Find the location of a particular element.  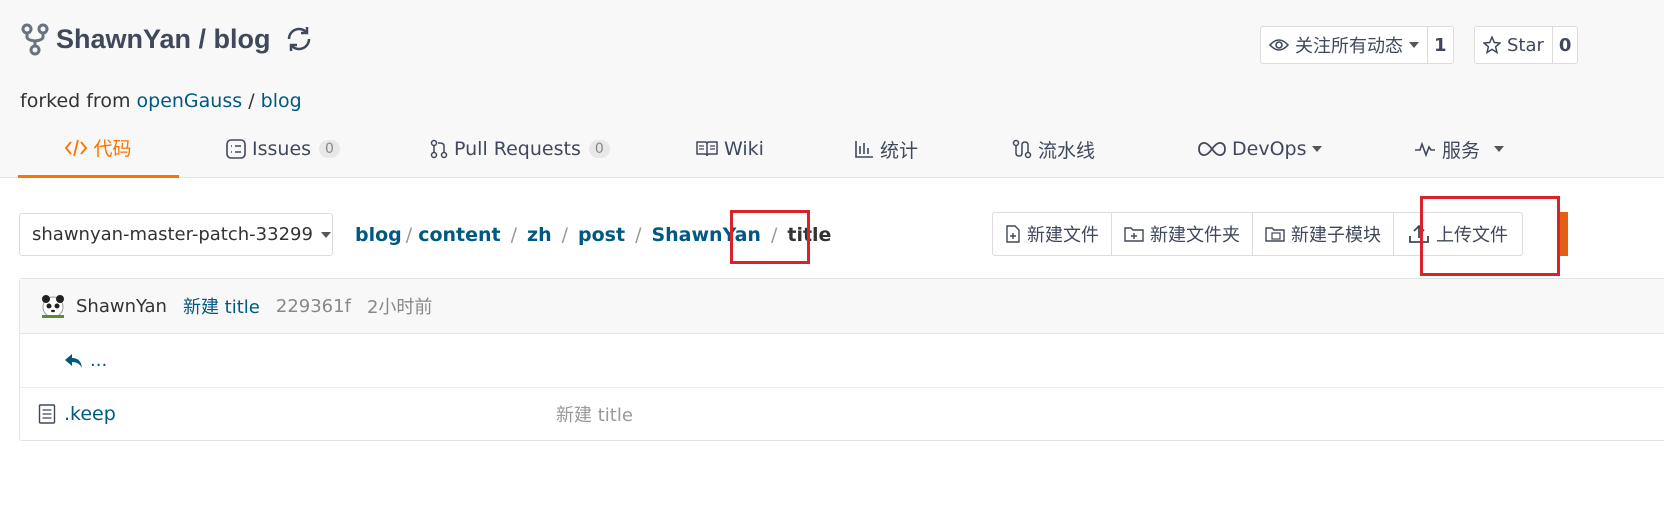

watch-group: 关注所有动态 1 is located at coordinates (1357, 45).